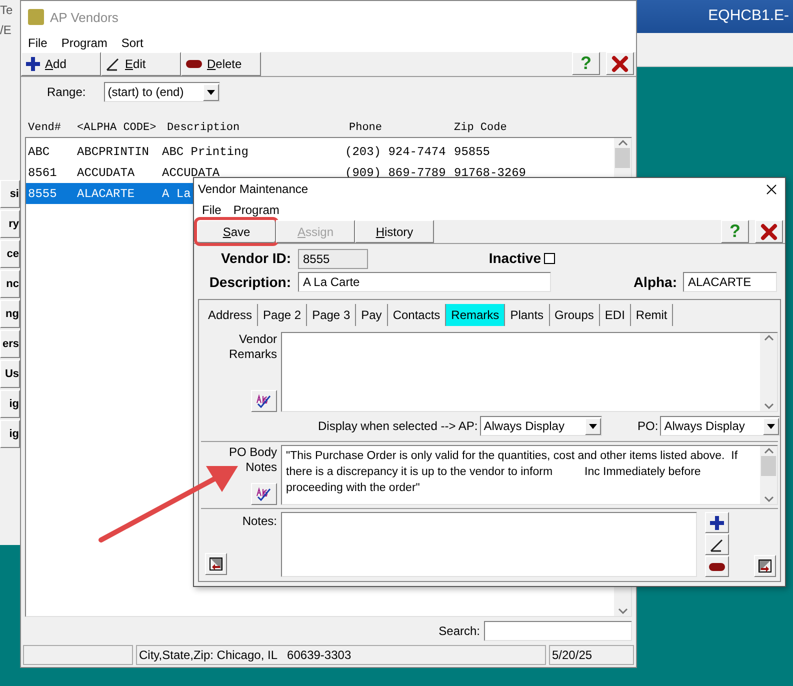  I want to click on table-cell-text: 8555, so click(42, 194).